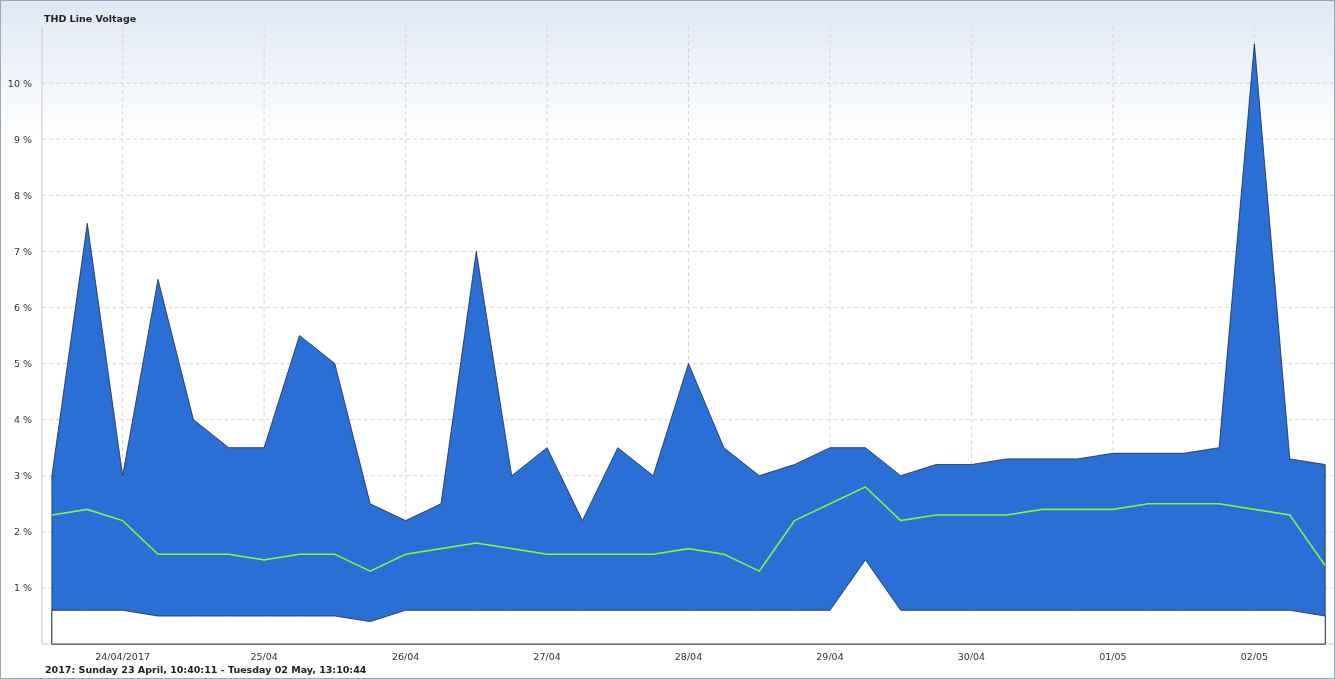 Image resolution: width=1335 pixels, height=679 pixels. Describe the element at coordinates (122, 656) in the screenshot. I see `x-tick-label: 24/04/2017` at that location.